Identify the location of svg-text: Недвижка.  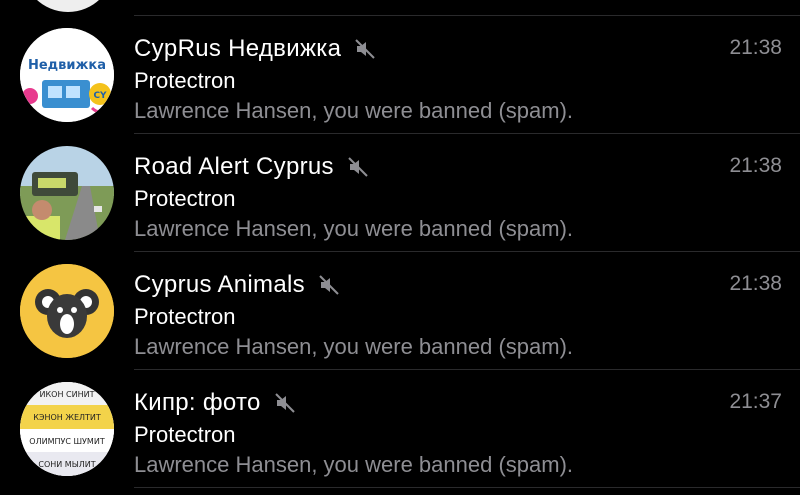
(67, 65).